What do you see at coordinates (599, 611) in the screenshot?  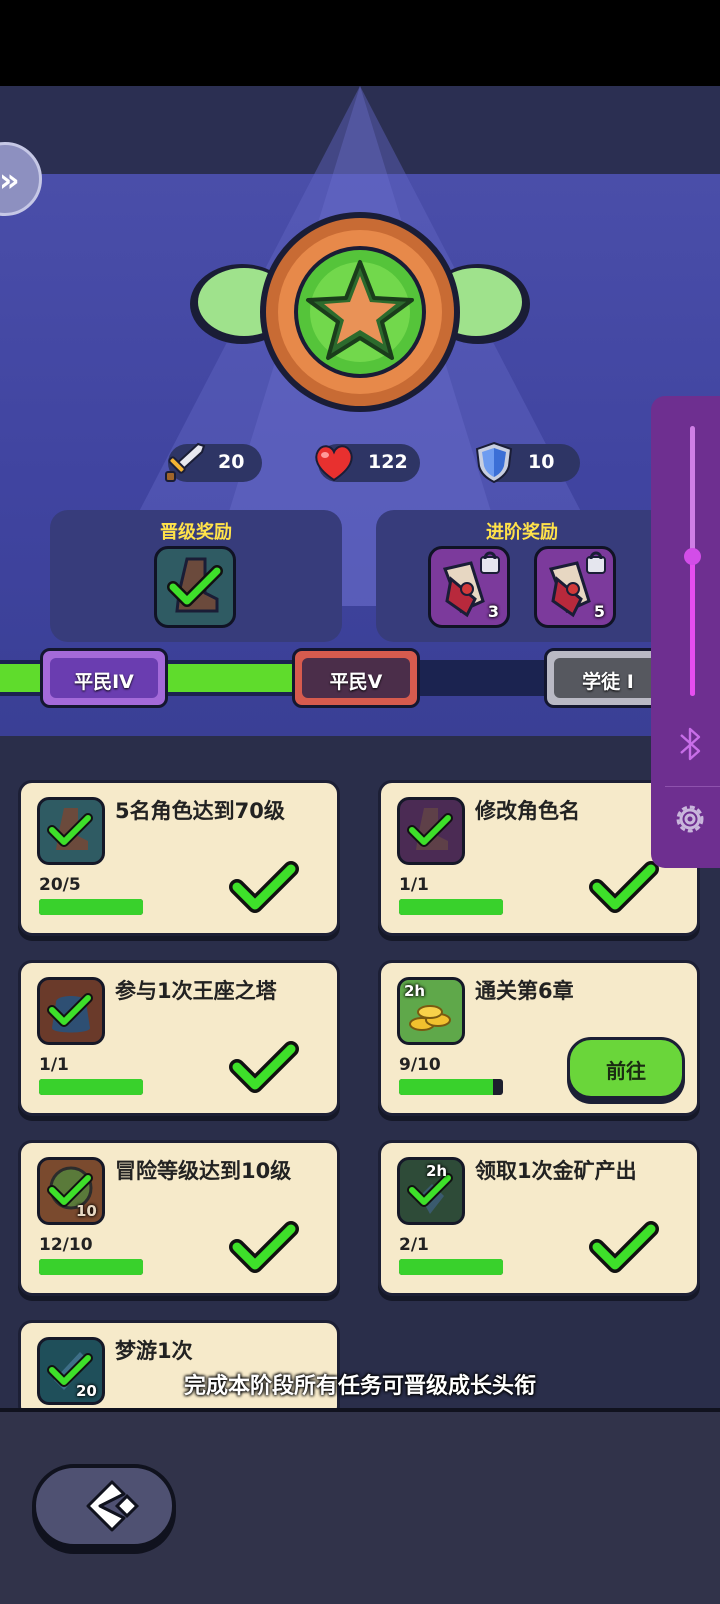 I see `advance-reward-count-2: 5` at bounding box center [599, 611].